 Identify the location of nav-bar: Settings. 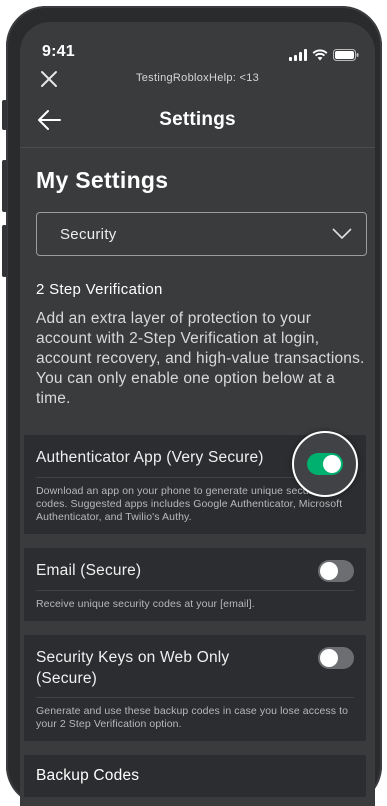
(197, 120).